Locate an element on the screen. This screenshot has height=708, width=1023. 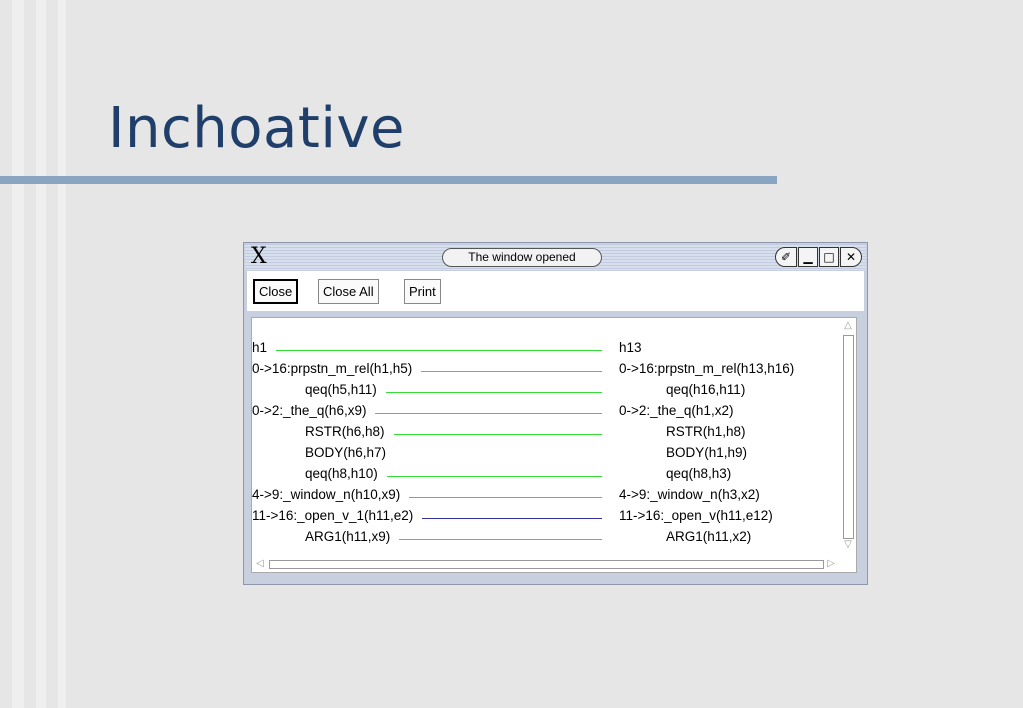
mrs-left-item: 0->16:prpstn_m_rel(h1,h5) is located at coordinates (332, 368).